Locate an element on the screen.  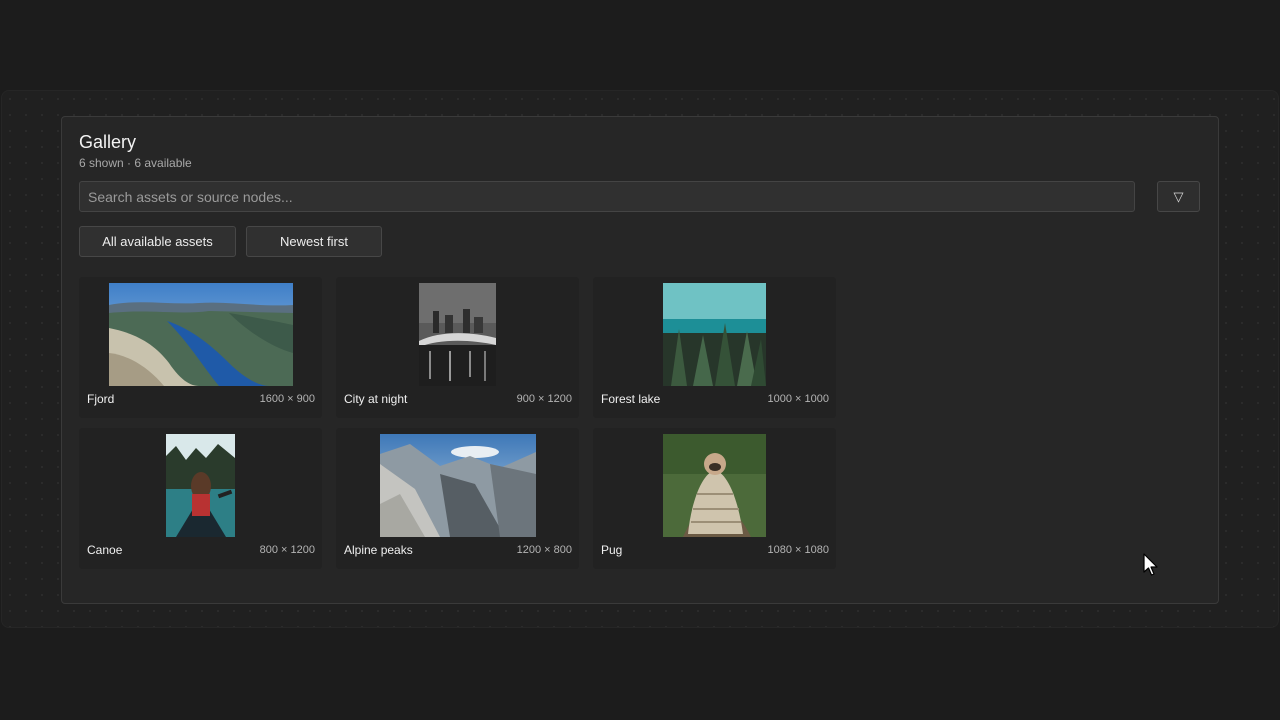
fjord-thumbnail is located at coordinates (200, 334).